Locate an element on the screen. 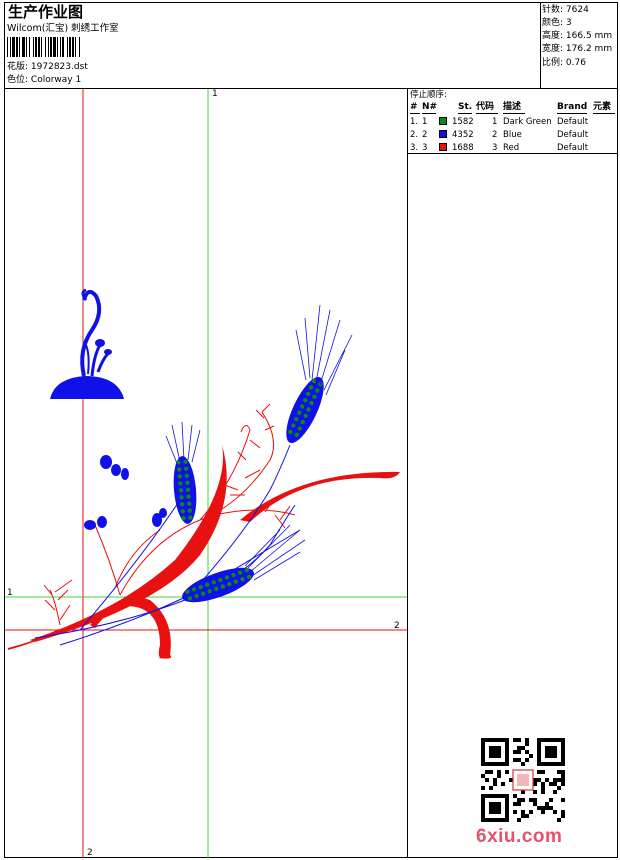 The height and width of the screenshot is (860, 620). axis-label-red-v: 2 is located at coordinates (90, 853).